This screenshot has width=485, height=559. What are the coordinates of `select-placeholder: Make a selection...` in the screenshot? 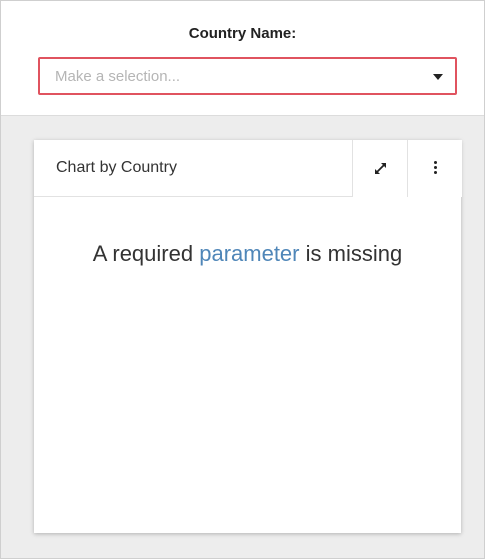 It's located at (118, 76).